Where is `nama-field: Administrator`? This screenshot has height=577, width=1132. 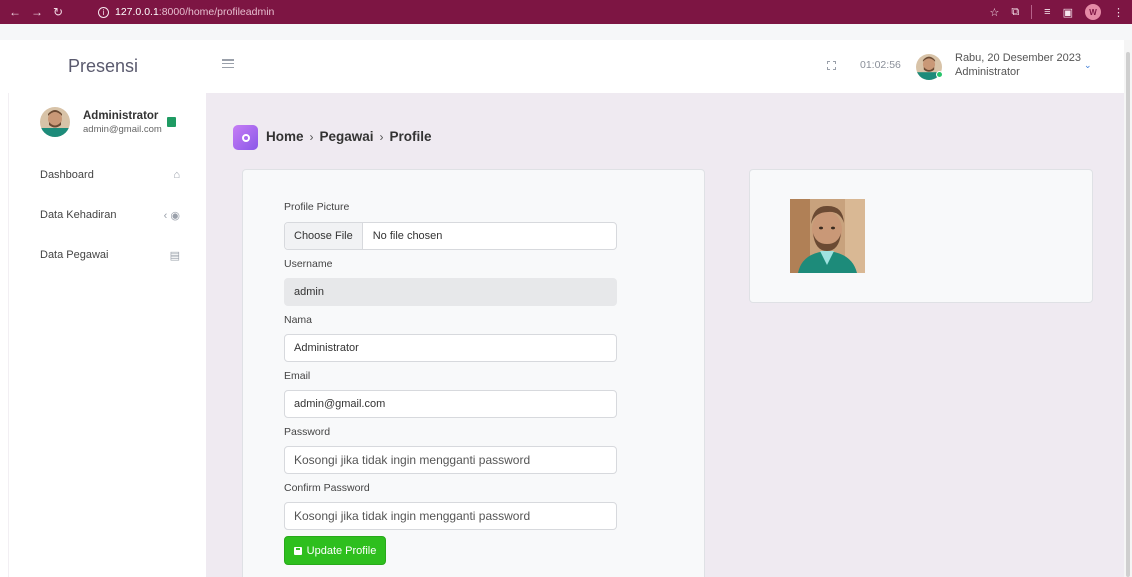 nama-field: Administrator is located at coordinates (450, 348).